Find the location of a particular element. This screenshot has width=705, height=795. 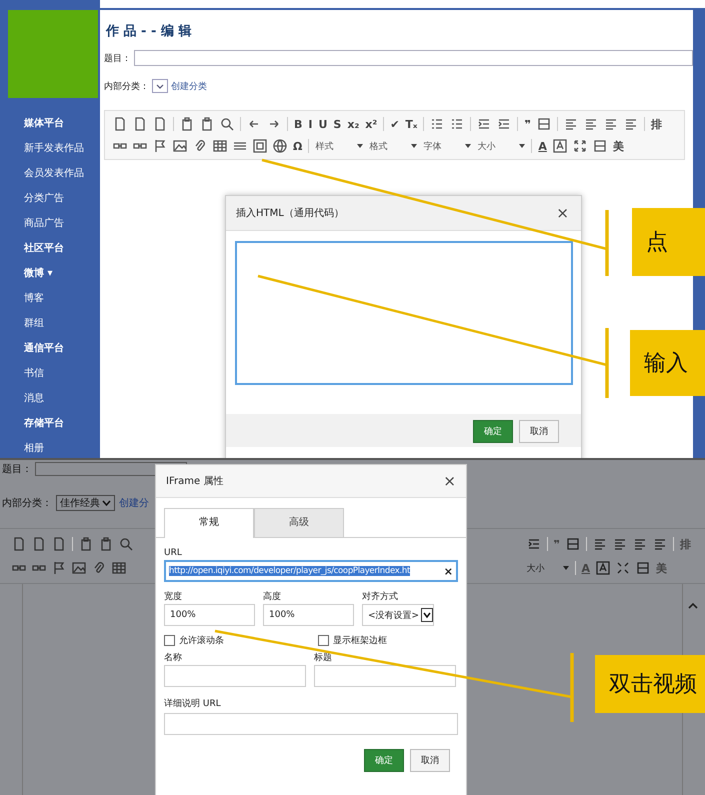

dialog-tab: 高级 is located at coordinates (299, 522).